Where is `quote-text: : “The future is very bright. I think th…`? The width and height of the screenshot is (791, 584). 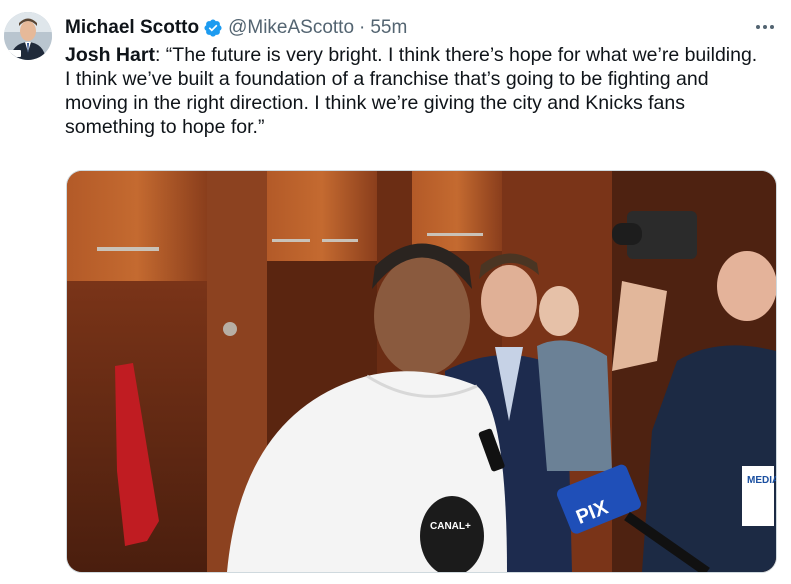
quote-text: : “The future is very bright. I think th… is located at coordinates (411, 91).